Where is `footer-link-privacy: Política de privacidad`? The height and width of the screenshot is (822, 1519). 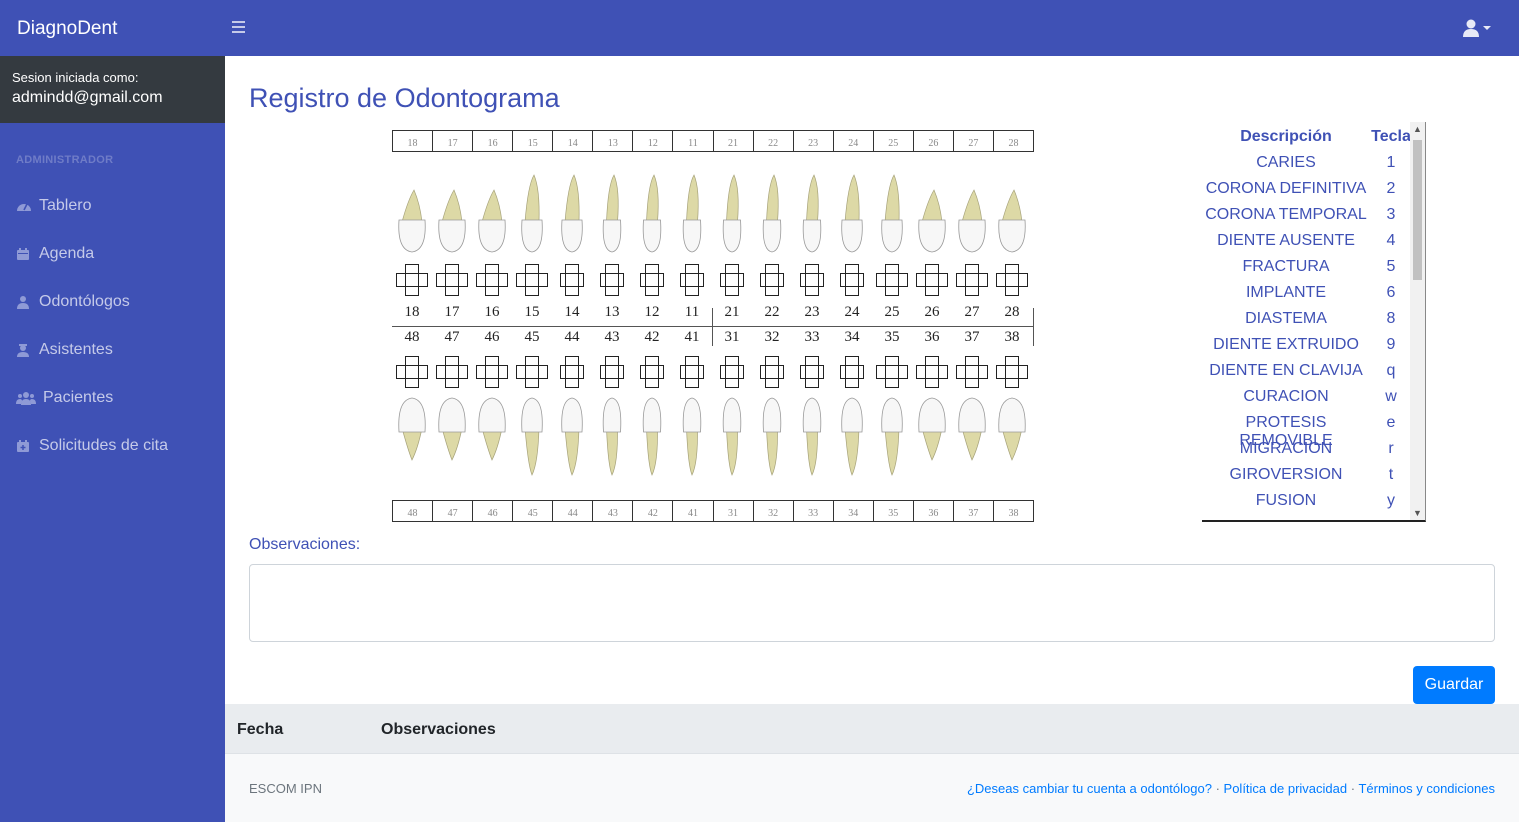
footer-link-privacy: Política de privacidad is located at coordinates (1286, 788).